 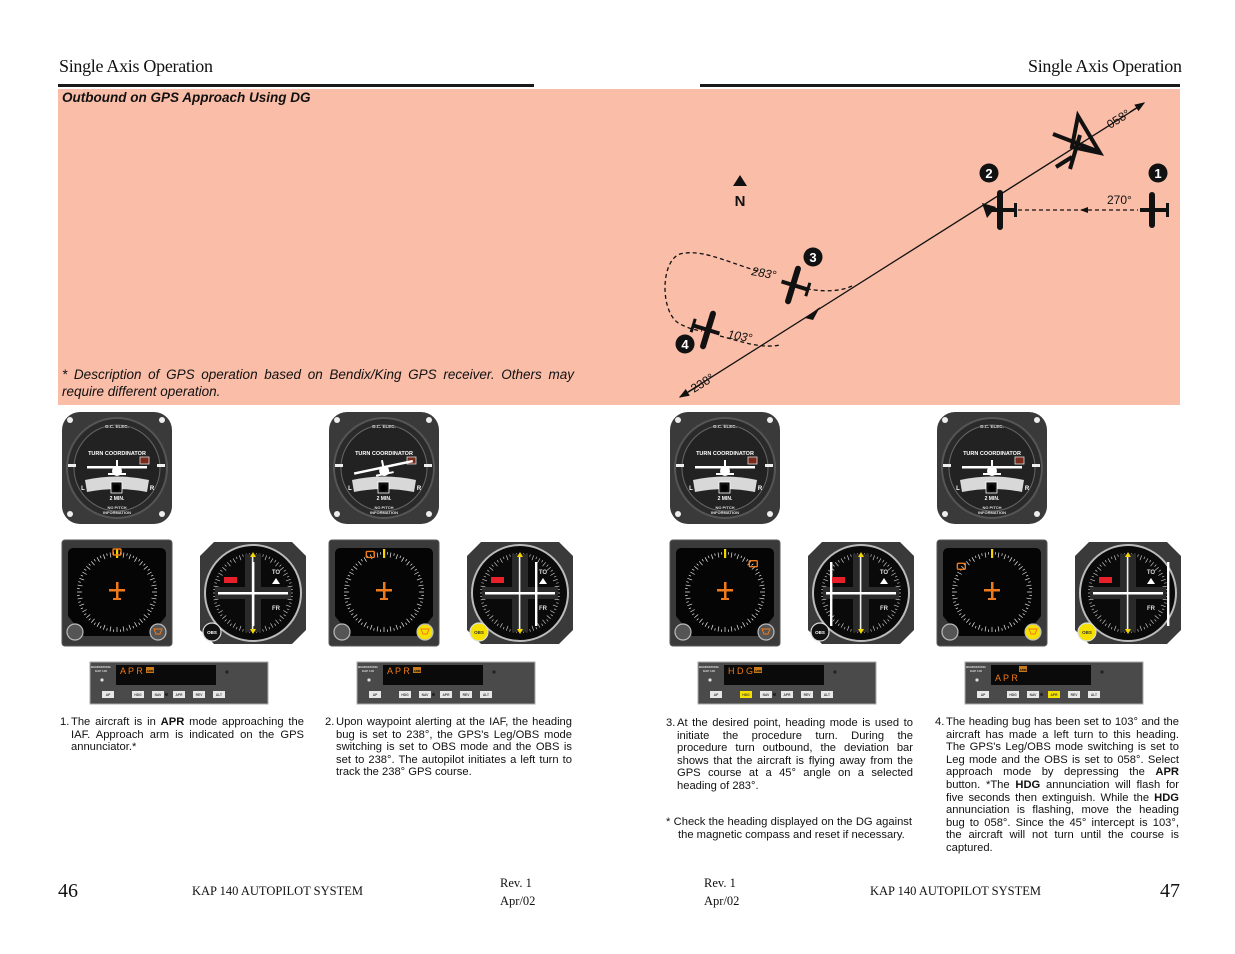 I want to click on step-number: 2., so click(x=330, y=722).